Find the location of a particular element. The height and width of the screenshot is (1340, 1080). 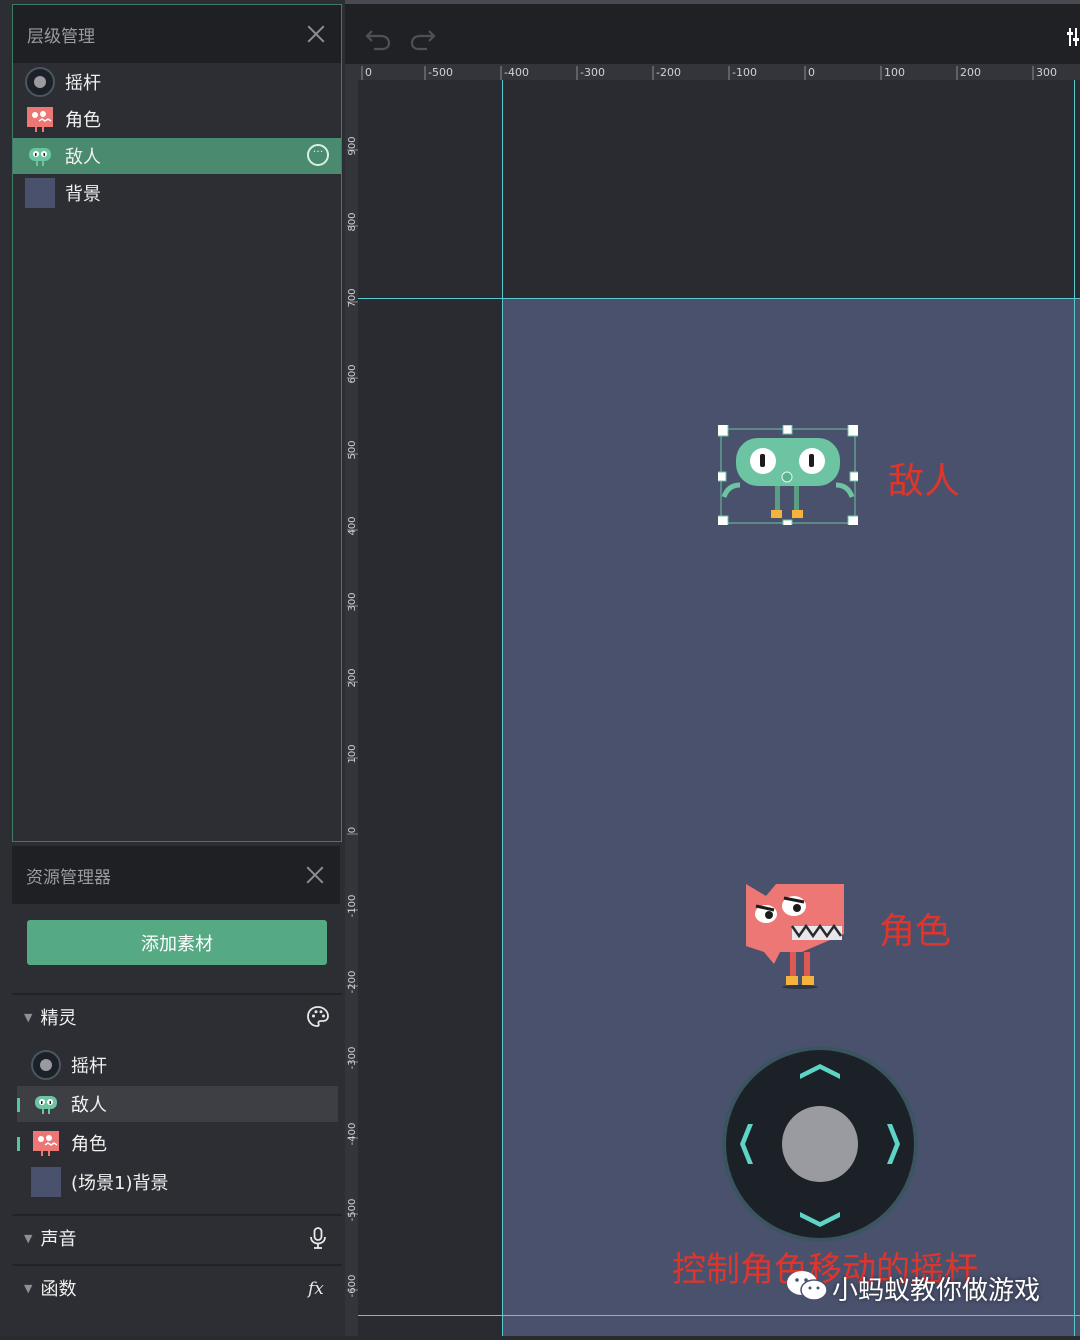

stage-top-guide is located at coordinates (719, 298).